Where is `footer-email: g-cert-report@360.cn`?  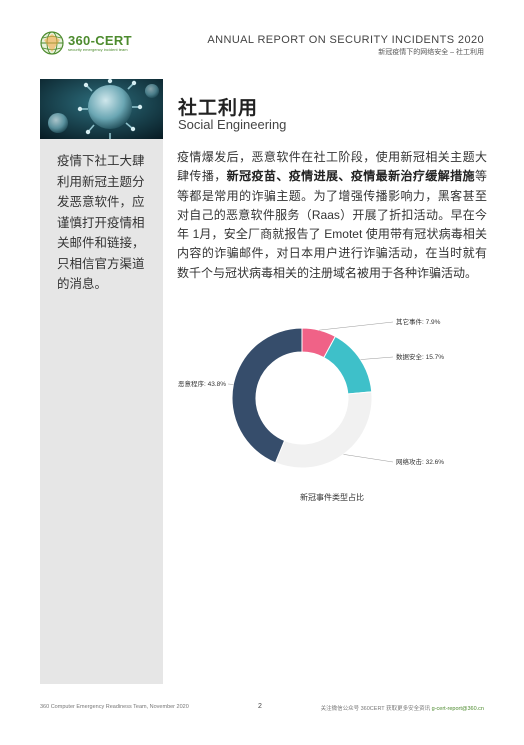
footer-email: g-cert-report@360.cn is located at coordinates (457, 709).